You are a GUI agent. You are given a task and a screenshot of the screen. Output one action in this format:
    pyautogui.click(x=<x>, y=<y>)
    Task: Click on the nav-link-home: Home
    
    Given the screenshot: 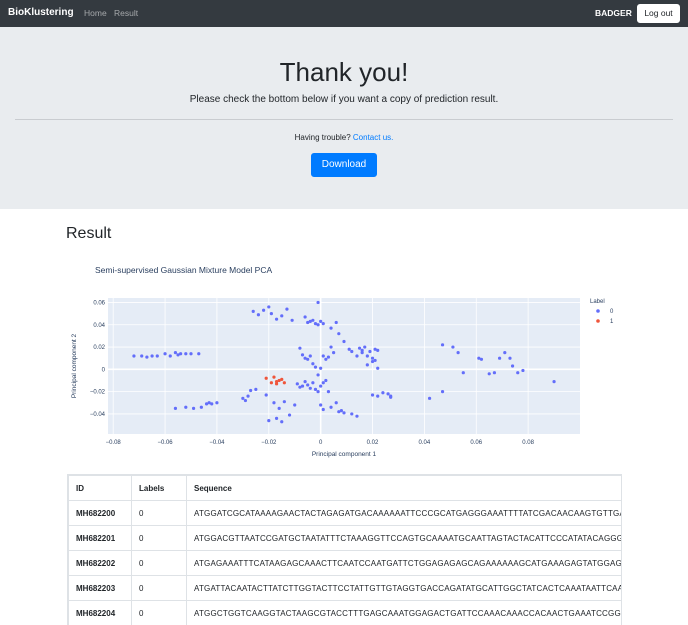 What is the action you would take?
    pyautogui.click(x=95, y=13)
    